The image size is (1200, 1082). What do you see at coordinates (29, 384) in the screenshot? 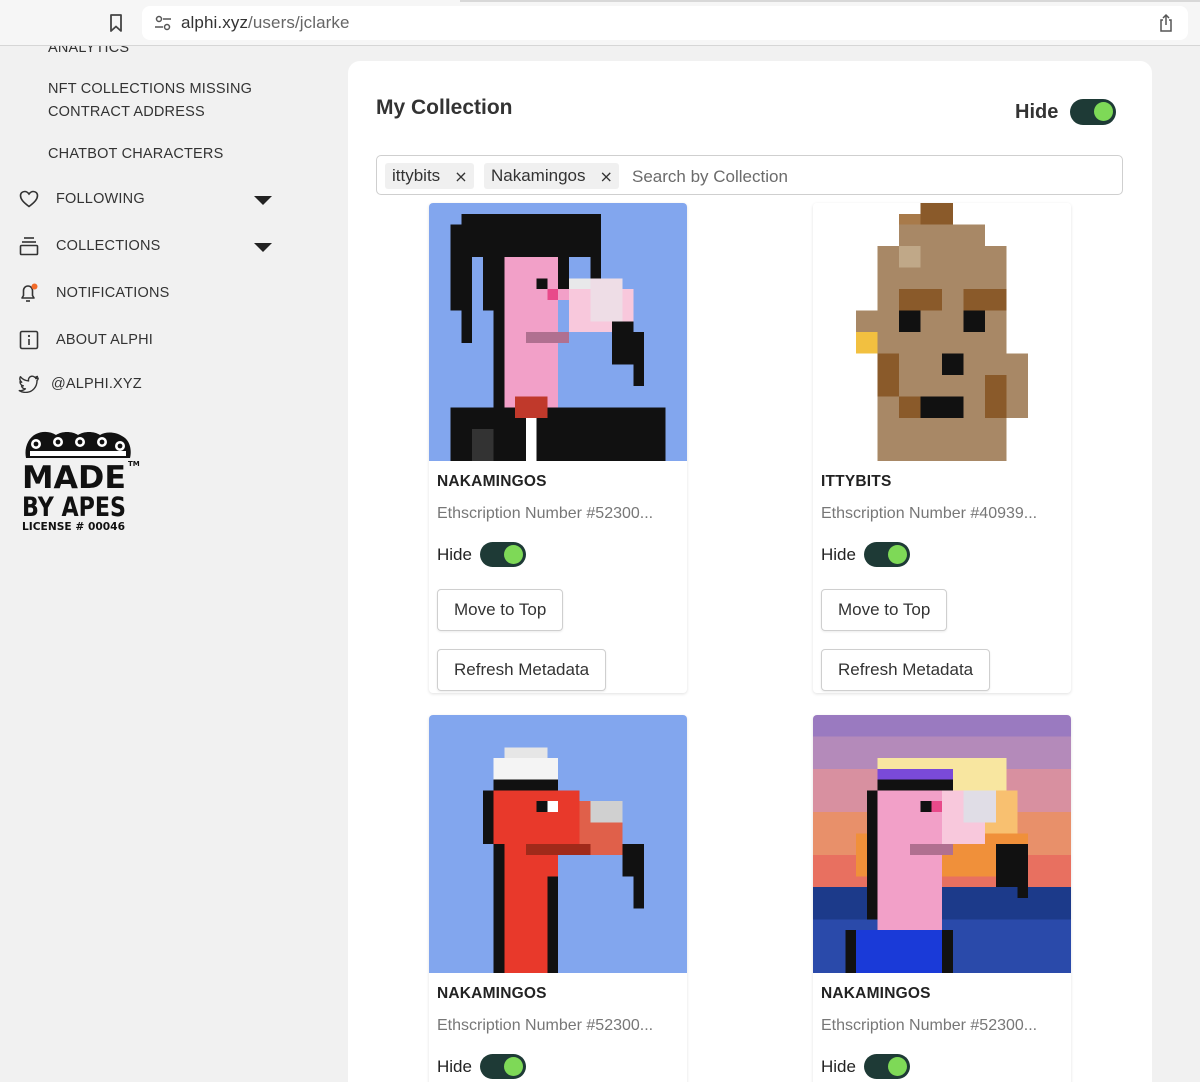
I see `twitter-icon` at bounding box center [29, 384].